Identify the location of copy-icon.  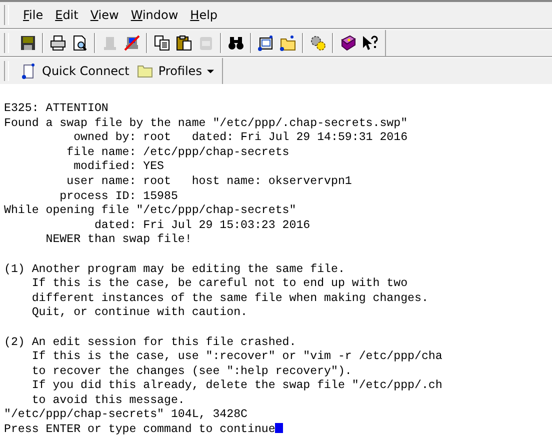
(162, 43).